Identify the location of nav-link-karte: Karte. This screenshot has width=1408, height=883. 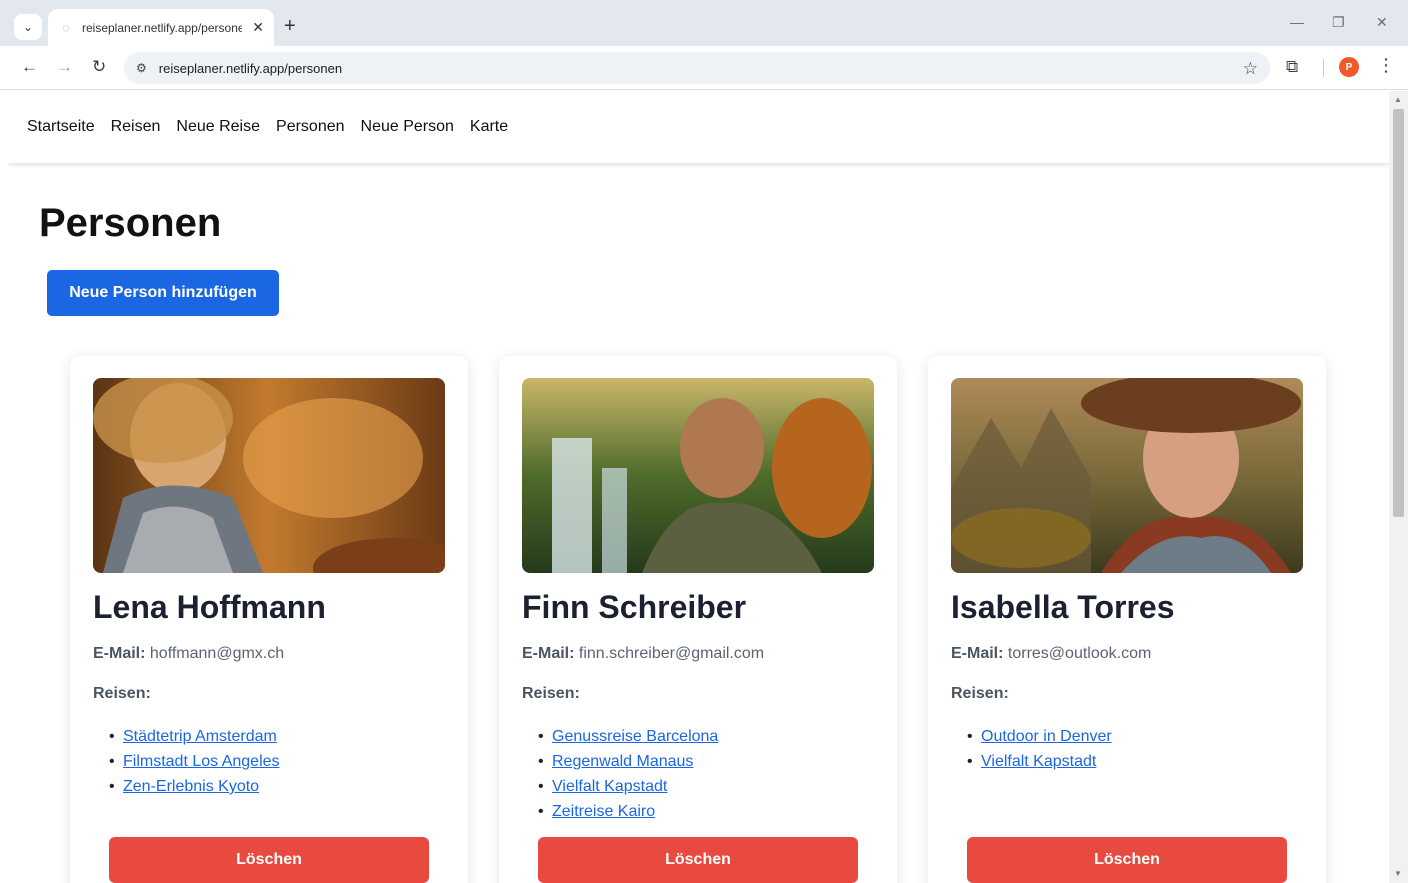
(489, 127).